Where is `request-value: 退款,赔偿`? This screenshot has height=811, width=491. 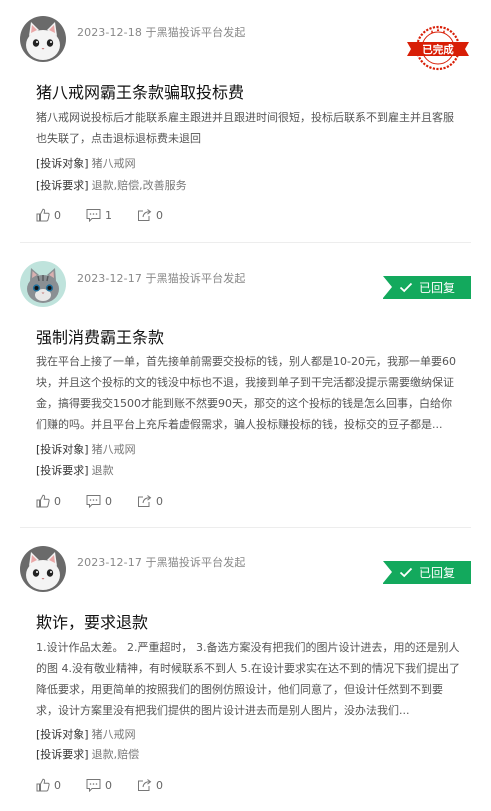 request-value: 退款,赔偿 is located at coordinates (115, 754).